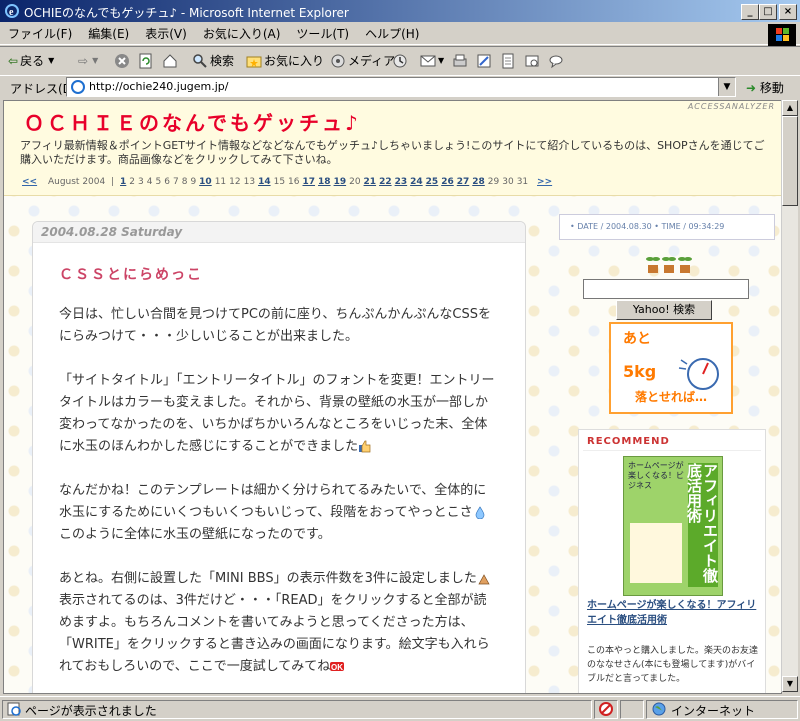 The image size is (800, 721). I want to click on entry-date-bar: 2004.08.28 Saturday, so click(279, 232).